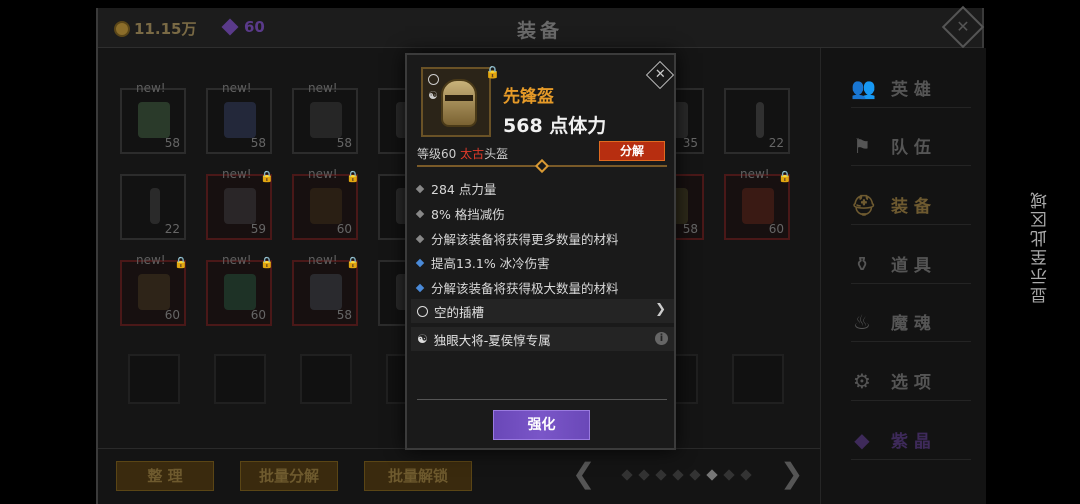 This screenshot has width=1080, height=504. What do you see at coordinates (422, 311) in the screenshot?
I see `socket-ring-icon` at bounding box center [422, 311].